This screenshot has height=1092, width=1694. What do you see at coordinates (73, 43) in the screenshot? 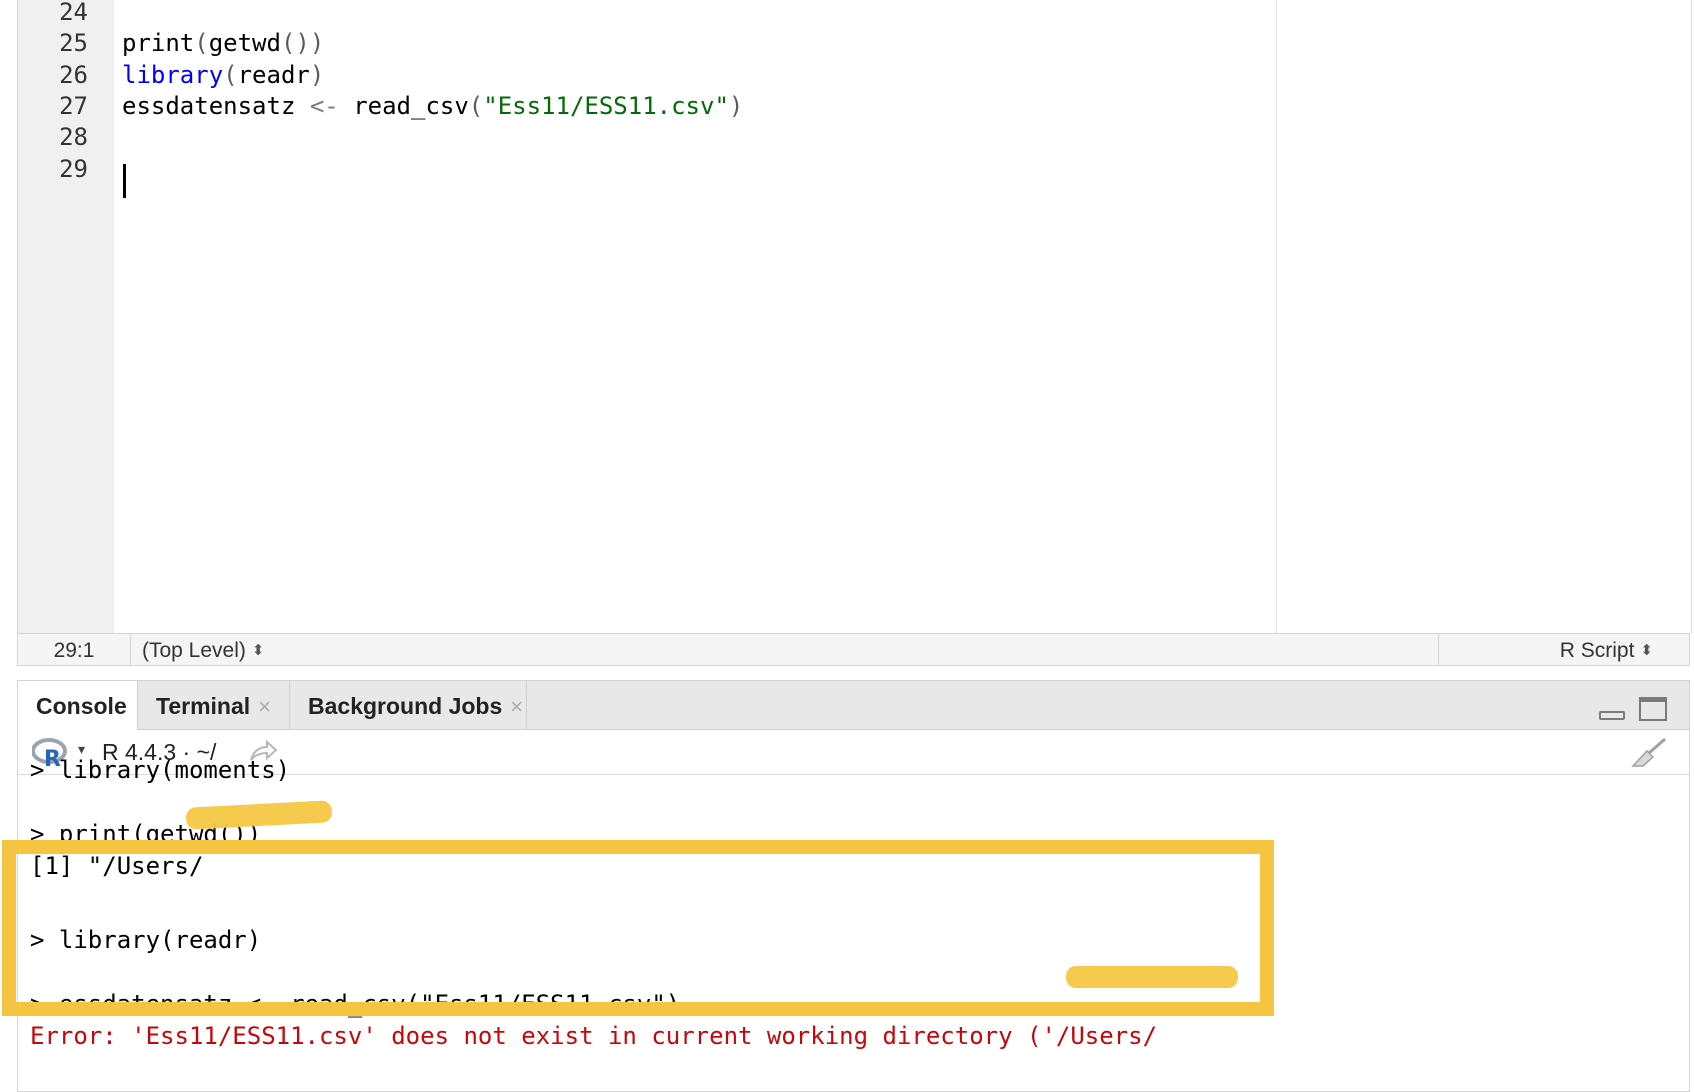
I see `line-number: 25` at bounding box center [73, 43].